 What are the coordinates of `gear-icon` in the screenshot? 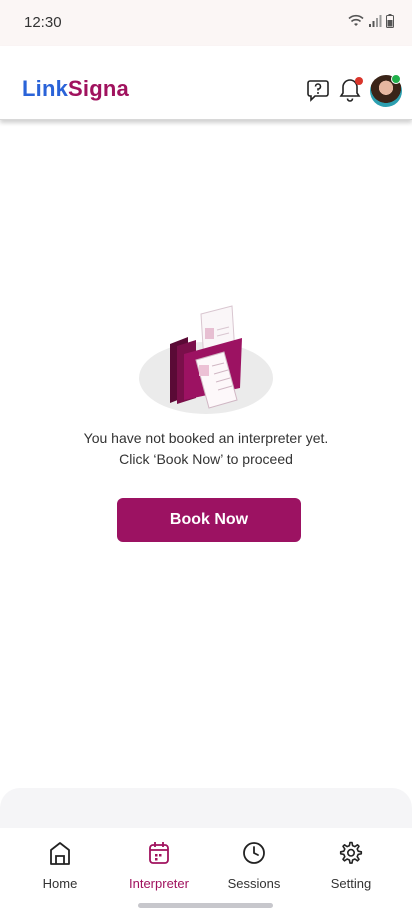 It's located at (351, 852).